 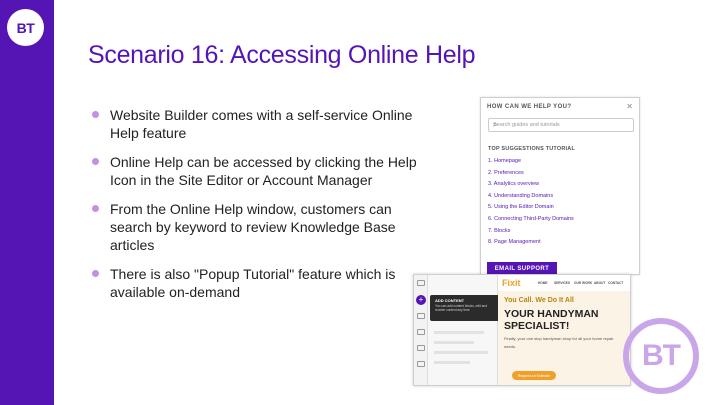 I want to click on site-nav-item: ABOUT, so click(x=599, y=283).